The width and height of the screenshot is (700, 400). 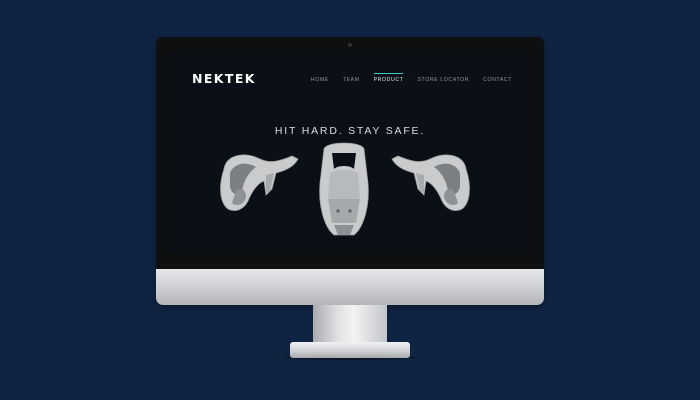 I want to click on monitor-stand-neck, so click(x=350, y=325).